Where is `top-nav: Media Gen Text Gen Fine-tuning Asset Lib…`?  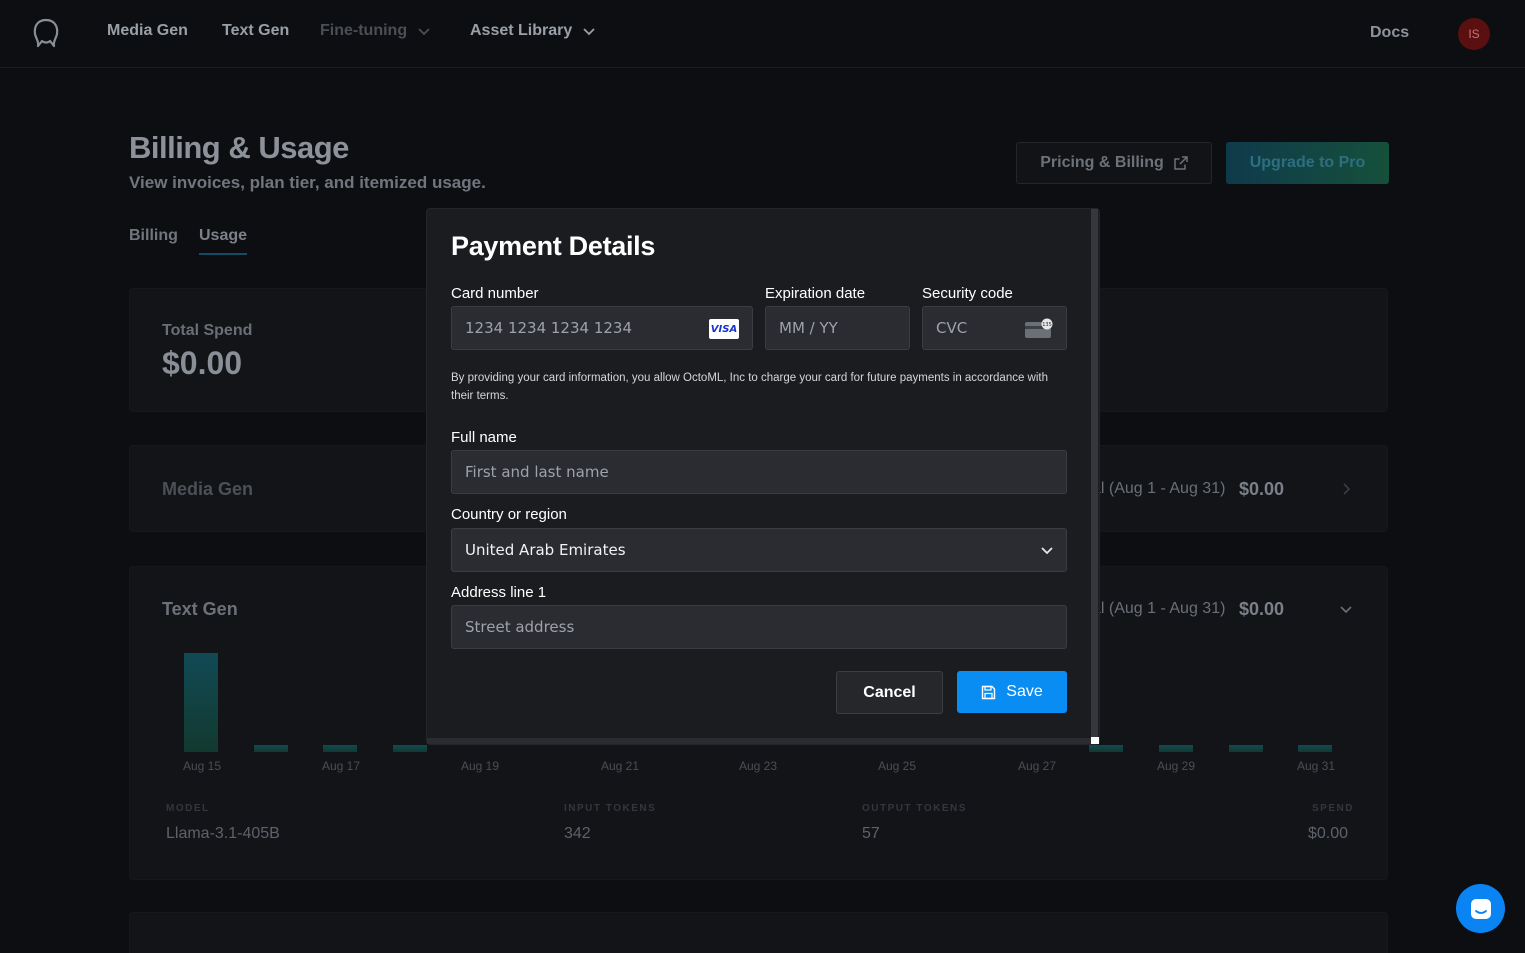 top-nav: Media Gen Text Gen Fine-tuning Asset Lib… is located at coordinates (762, 34).